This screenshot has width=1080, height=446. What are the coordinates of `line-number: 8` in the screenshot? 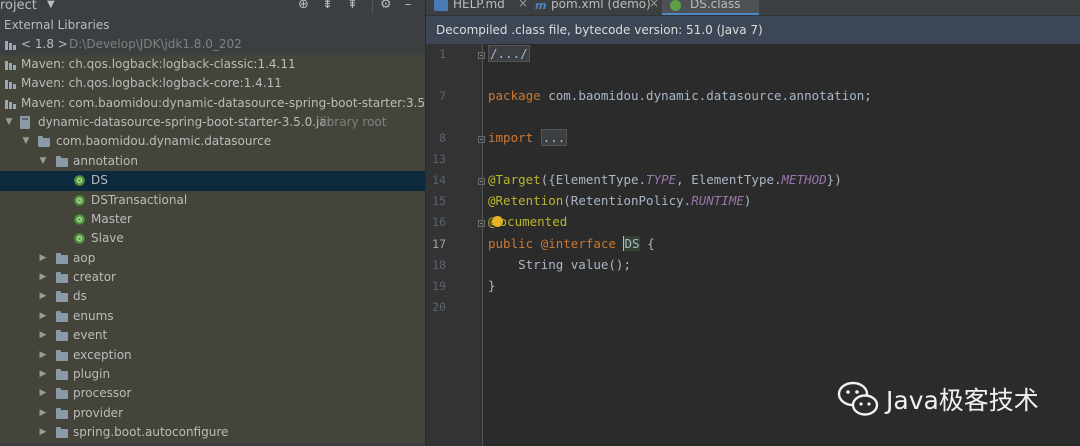 It's located at (442, 138).